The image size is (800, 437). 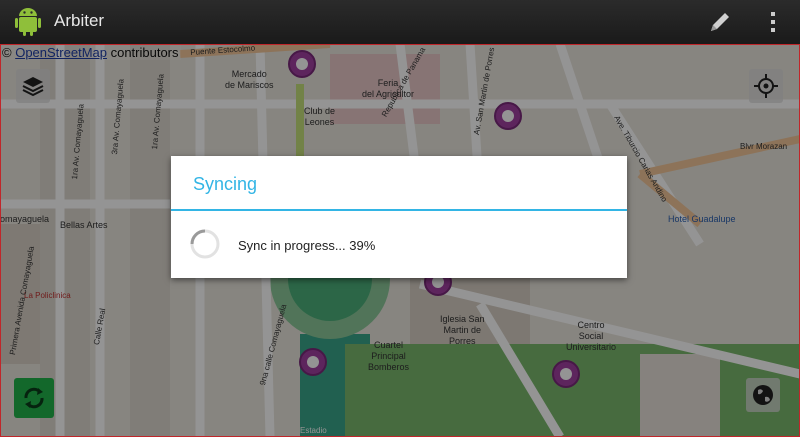 What do you see at coordinates (773, 22) in the screenshot?
I see `overflow-menu-icon` at bounding box center [773, 22].